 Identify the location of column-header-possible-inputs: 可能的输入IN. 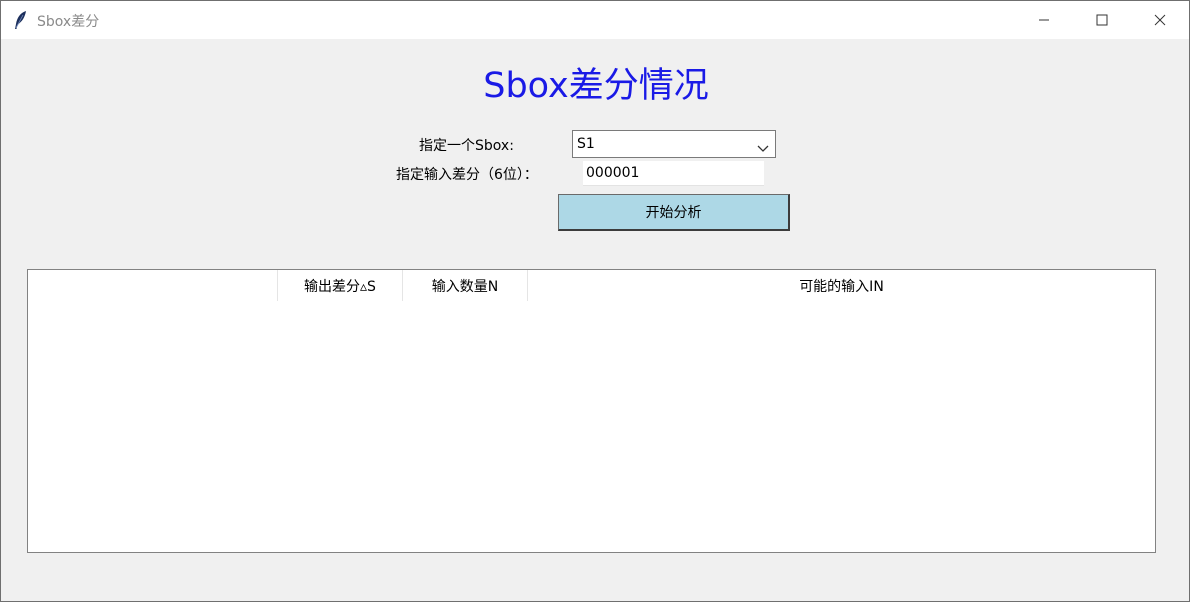
(841, 285).